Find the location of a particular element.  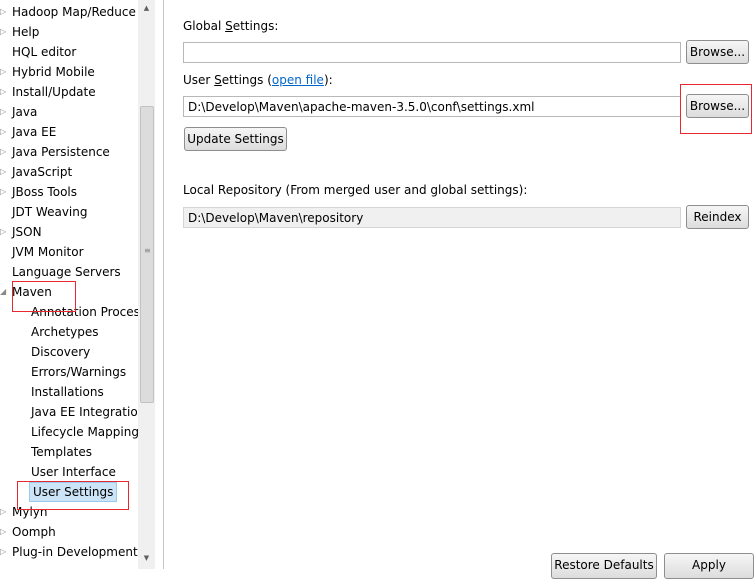

tree-item-label: Hybrid Mobile is located at coordinates (53, 72).